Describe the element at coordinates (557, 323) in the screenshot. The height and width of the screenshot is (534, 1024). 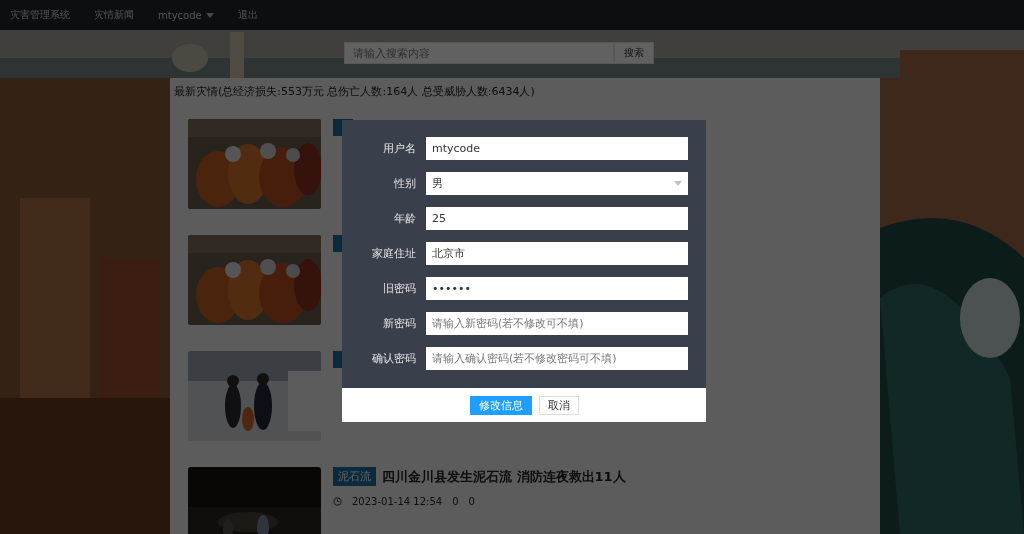
I see `input-field: 请输入新密码(若不修改可不填)` at that location.